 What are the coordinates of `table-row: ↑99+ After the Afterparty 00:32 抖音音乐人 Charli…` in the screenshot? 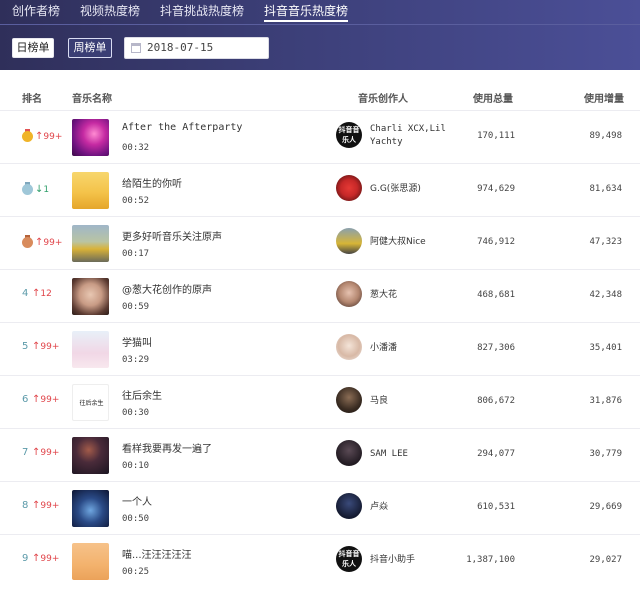 It's located at (320, 136).